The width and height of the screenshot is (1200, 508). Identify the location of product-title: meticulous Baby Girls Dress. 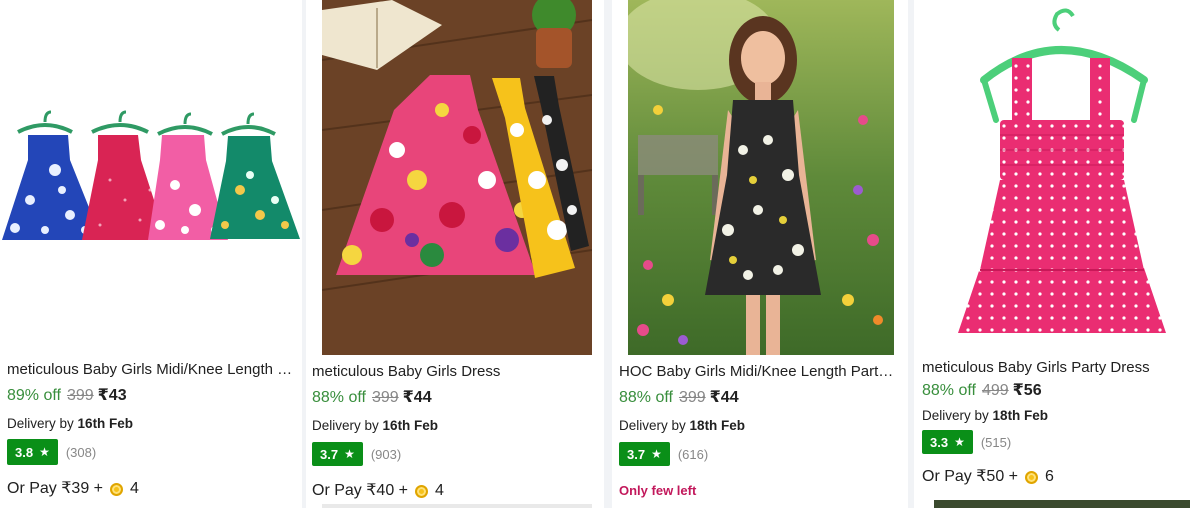
(454, 372).